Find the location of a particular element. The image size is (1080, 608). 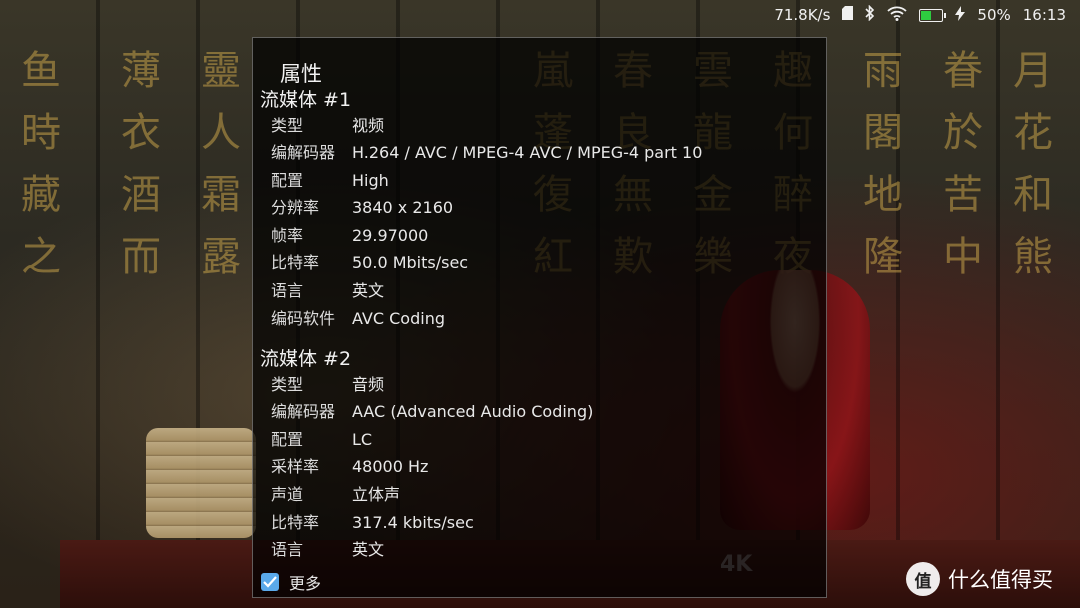

stream-2-row: 采样率 48000 Hz is located at coordinates (349, 467).